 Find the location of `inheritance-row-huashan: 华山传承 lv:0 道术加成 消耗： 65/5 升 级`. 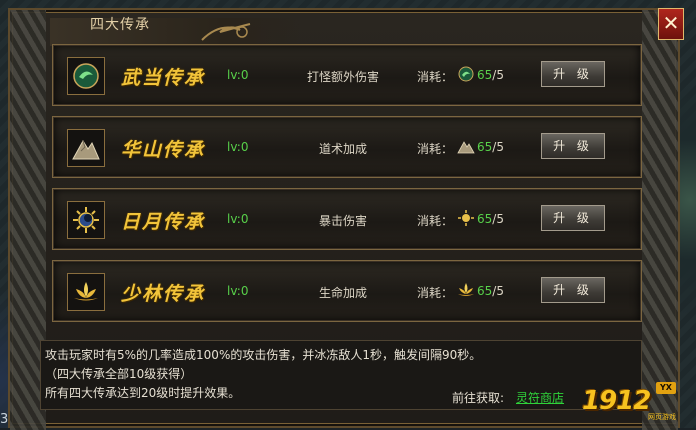

inheritance-row-huashan: 华山传承 lv:0 道术加成 消耗： 65/5 升 级 is located at coordinates (347, 147).